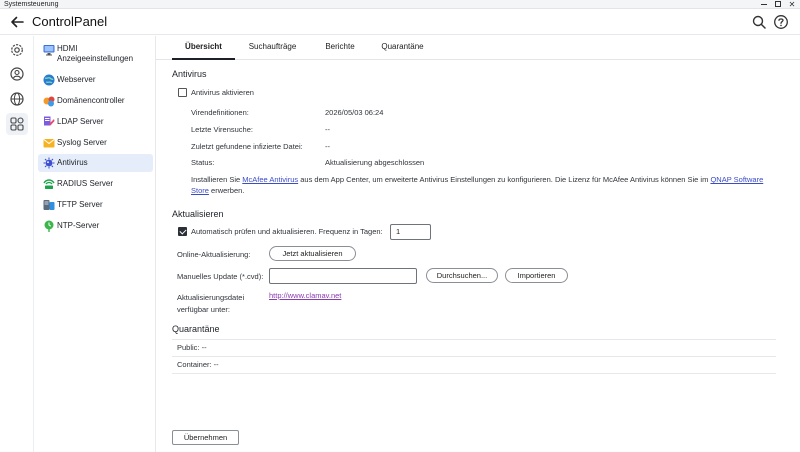 The image size is (800, 452). Describe the element at coordinates (91, 100) in the screenshot. I see `sidebar-item-label: Domänencontroller` at that location.